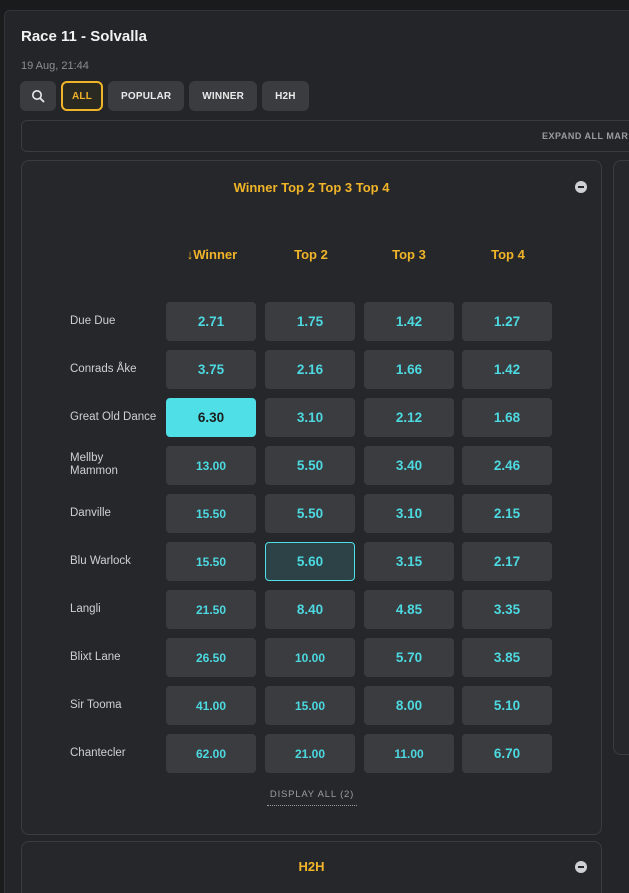 This screenshot has width=629, height=893. What do you see at coordinates (211, 753) in the screenshot?
I see `odds-button: 62.00` at bounding box center [211, 753].